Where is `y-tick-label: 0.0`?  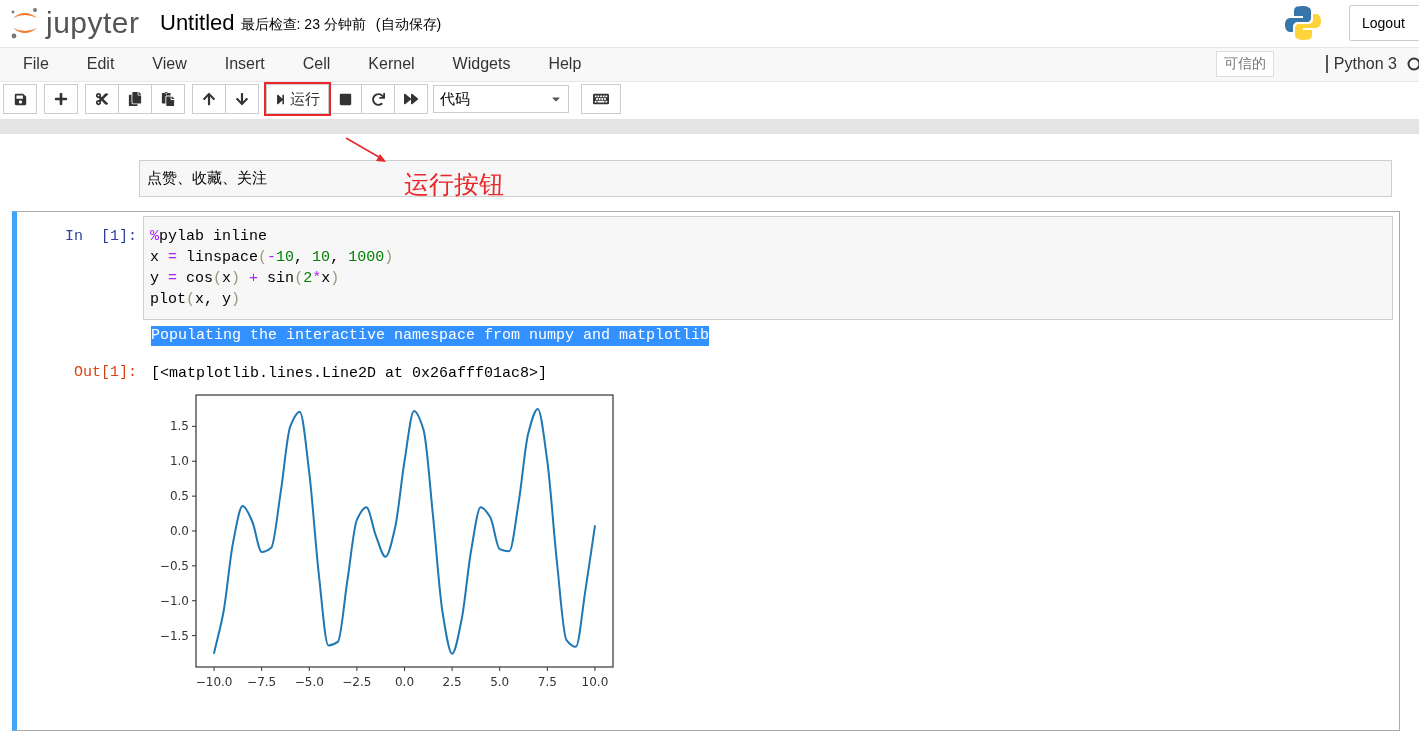 y-tick-label: 0.0 is located at coordinates (179, 531).